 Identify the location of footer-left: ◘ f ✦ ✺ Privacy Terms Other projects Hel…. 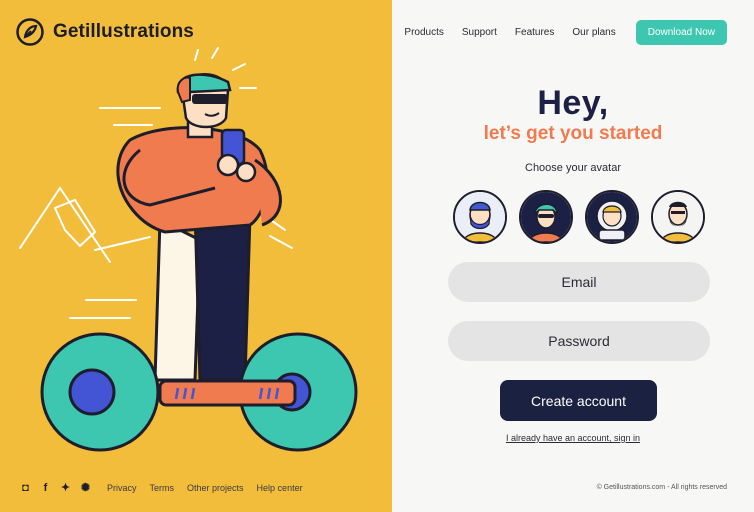
(161, 488).